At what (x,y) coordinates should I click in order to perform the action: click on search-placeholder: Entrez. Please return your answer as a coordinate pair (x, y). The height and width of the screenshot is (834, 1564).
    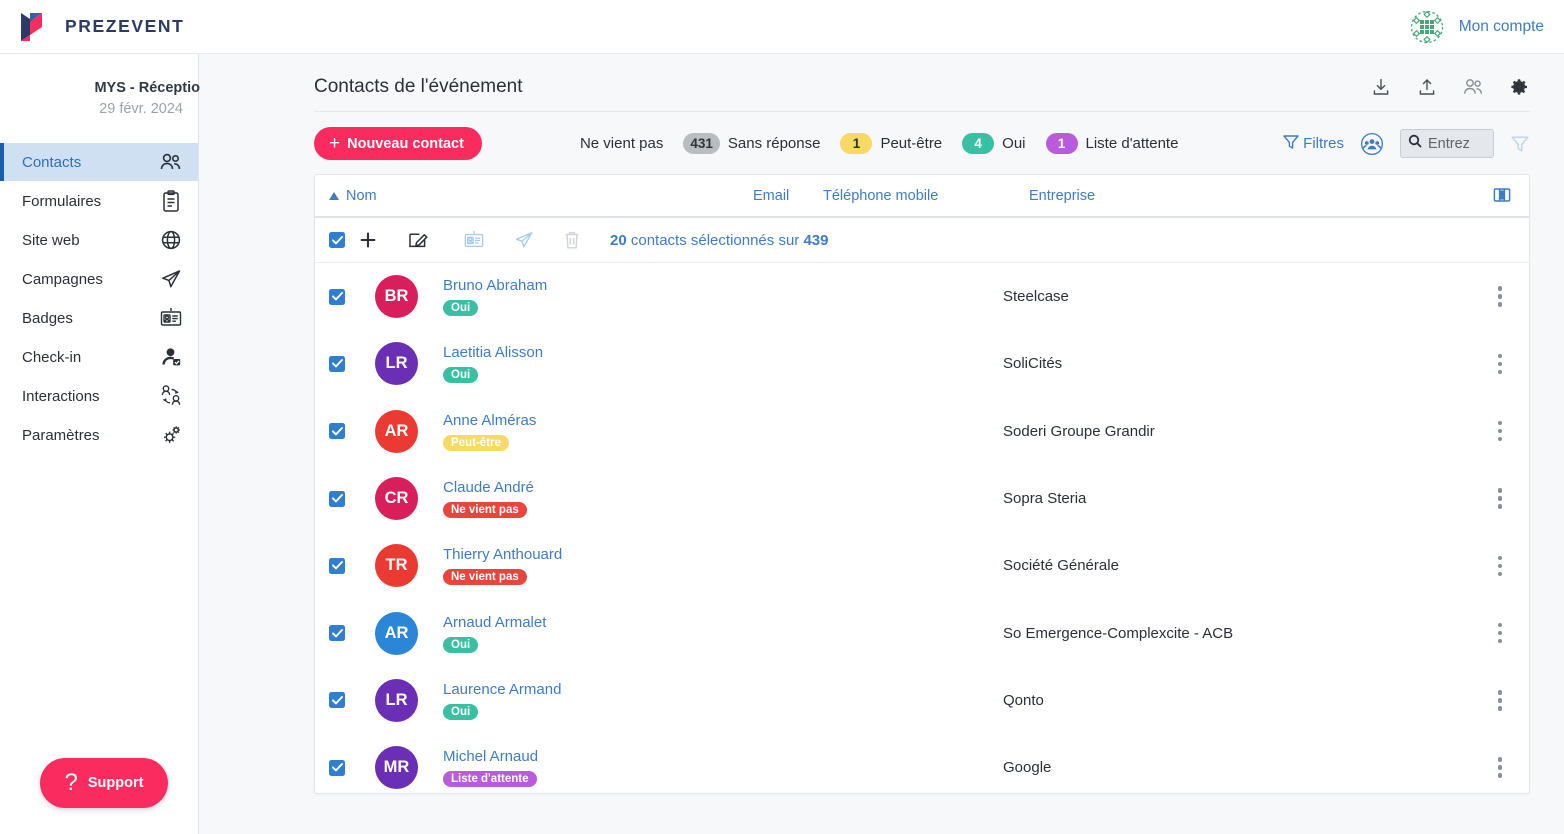
    Looking at the image, I should click on (1449, 143).